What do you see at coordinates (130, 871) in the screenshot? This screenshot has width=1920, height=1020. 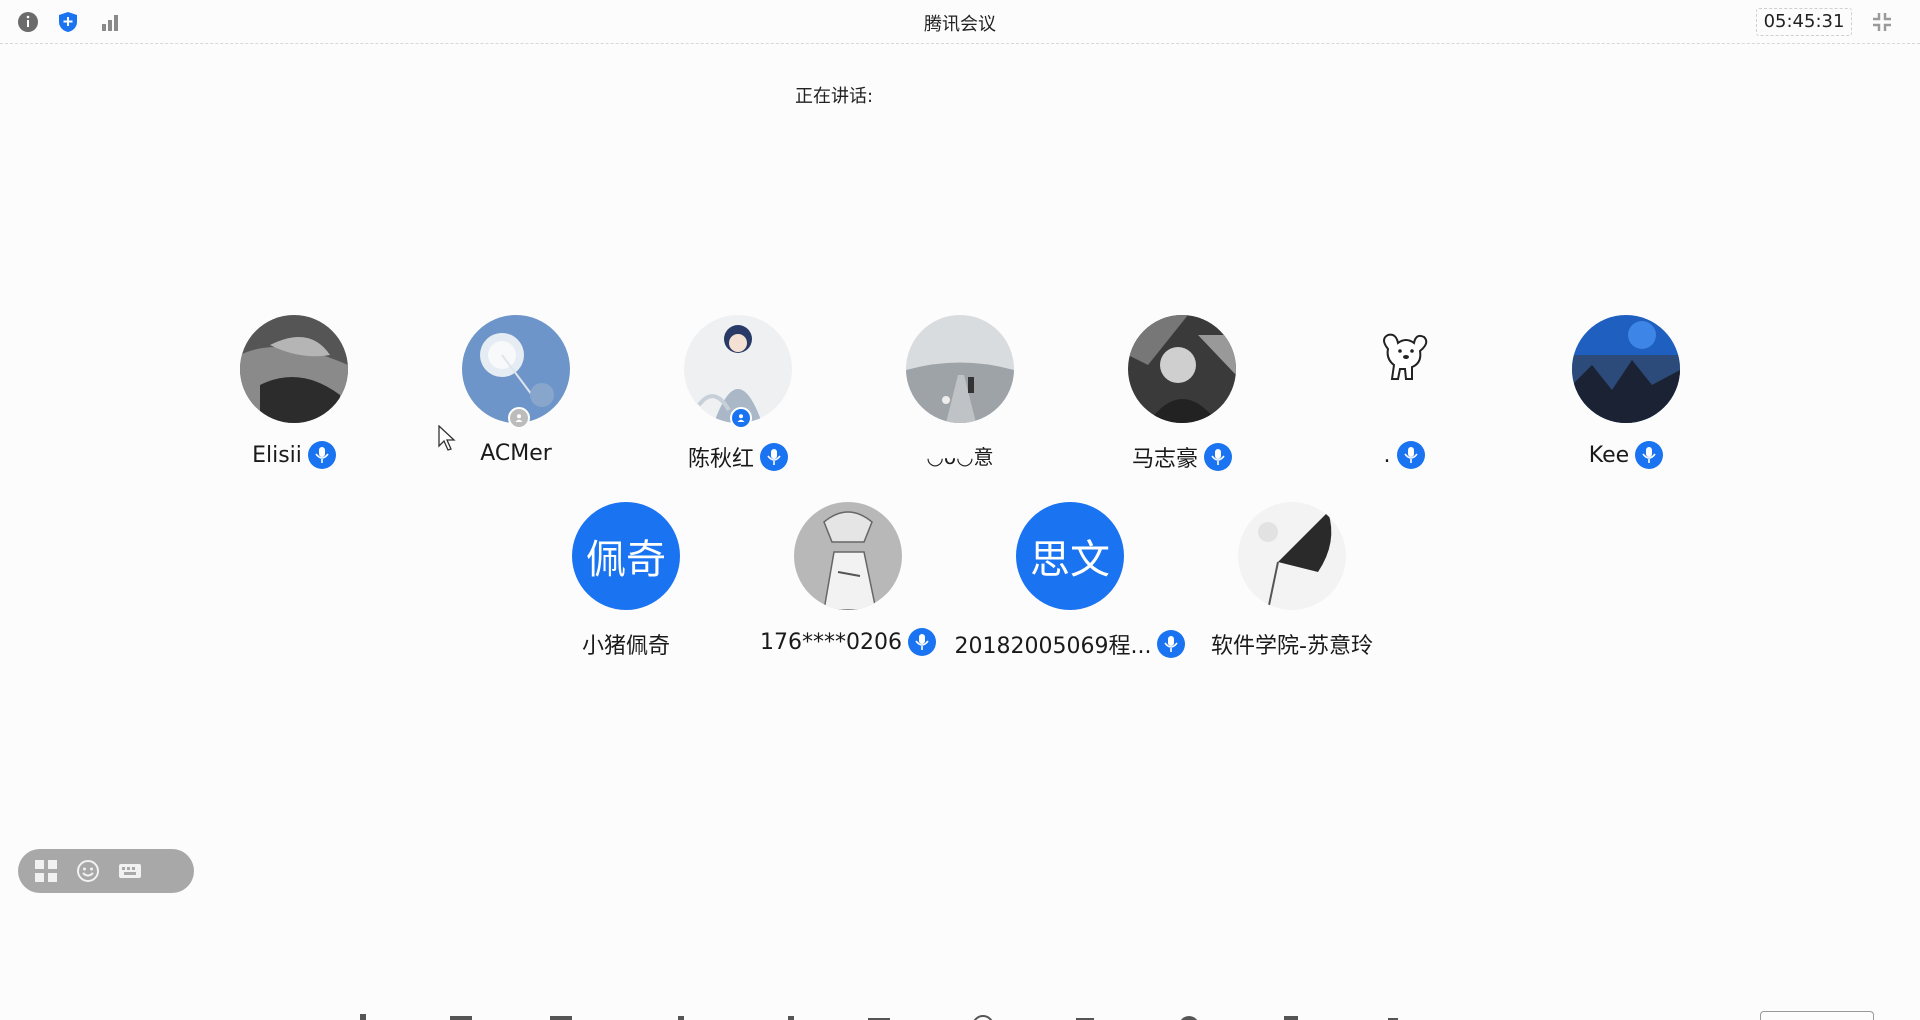 I see `keyboard-icon` at bounding box center [130, 871].